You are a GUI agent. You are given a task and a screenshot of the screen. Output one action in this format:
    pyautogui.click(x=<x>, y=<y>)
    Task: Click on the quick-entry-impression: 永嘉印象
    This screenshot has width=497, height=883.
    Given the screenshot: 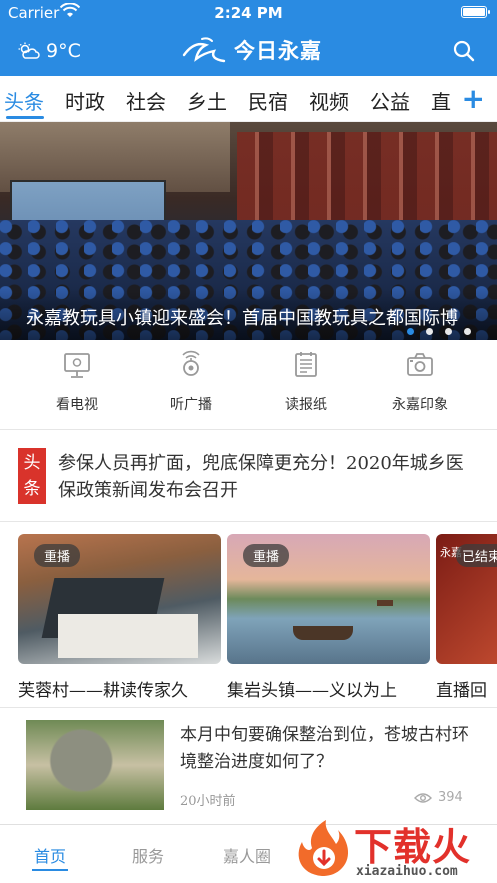 What is the action you would take?
    pyautogui.click(x=420, y=382)
    